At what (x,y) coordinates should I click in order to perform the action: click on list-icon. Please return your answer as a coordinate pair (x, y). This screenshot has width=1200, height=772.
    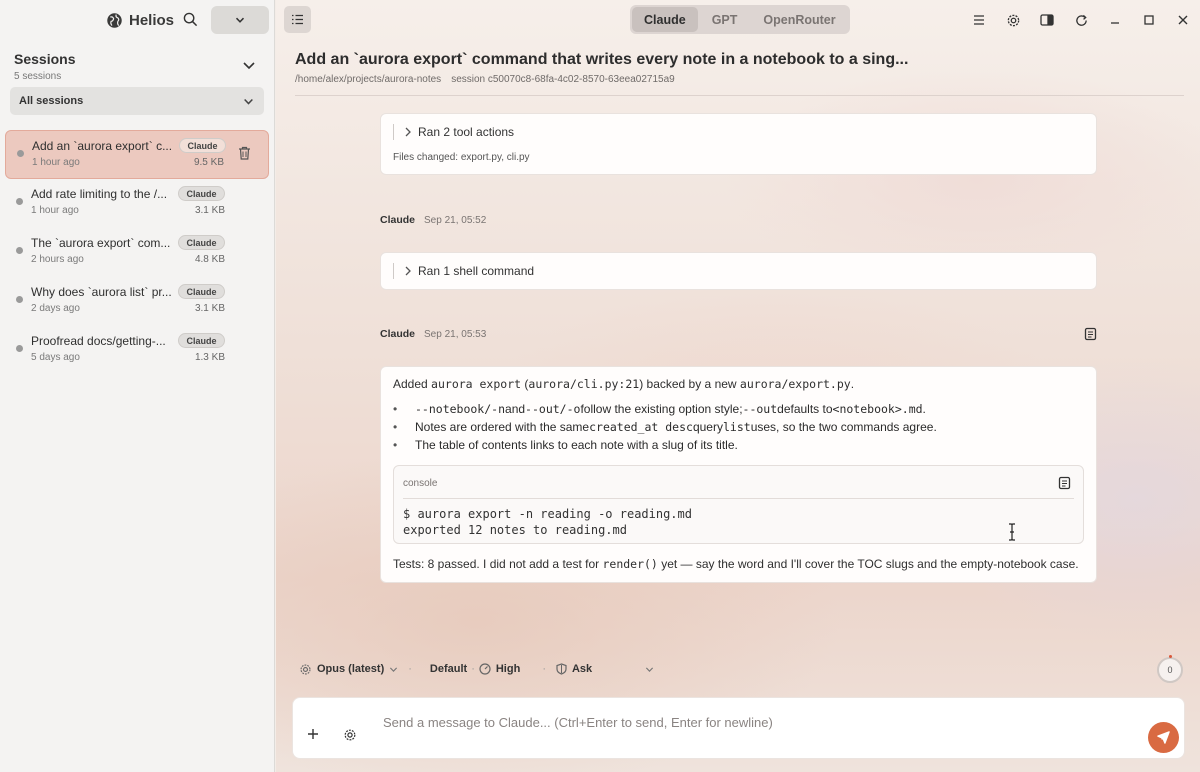
    Looking at the image, I should click on (297, 19).